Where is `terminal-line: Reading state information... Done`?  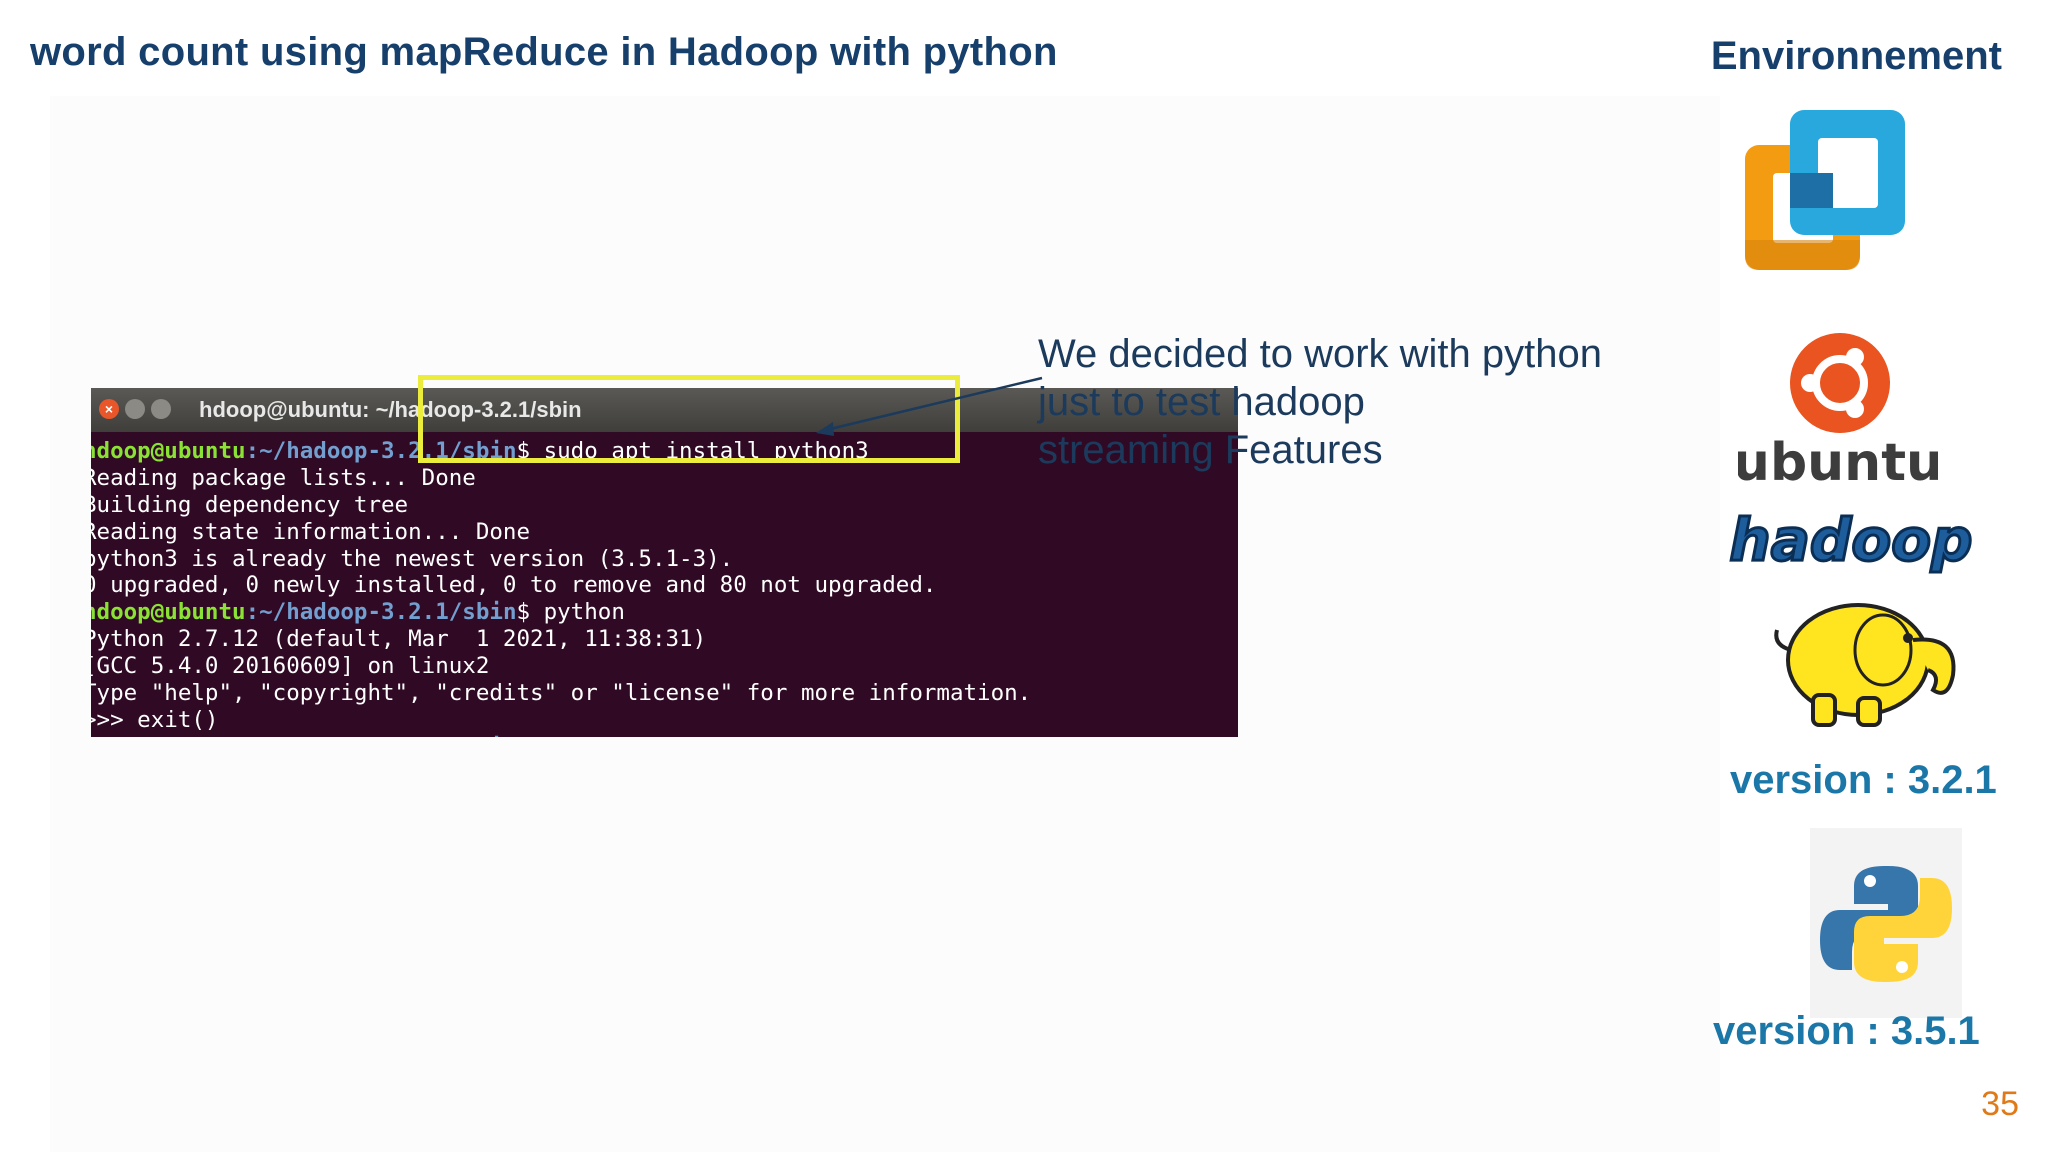
terminal-line: Reading state information... Done is located at coordinates (664, 532).